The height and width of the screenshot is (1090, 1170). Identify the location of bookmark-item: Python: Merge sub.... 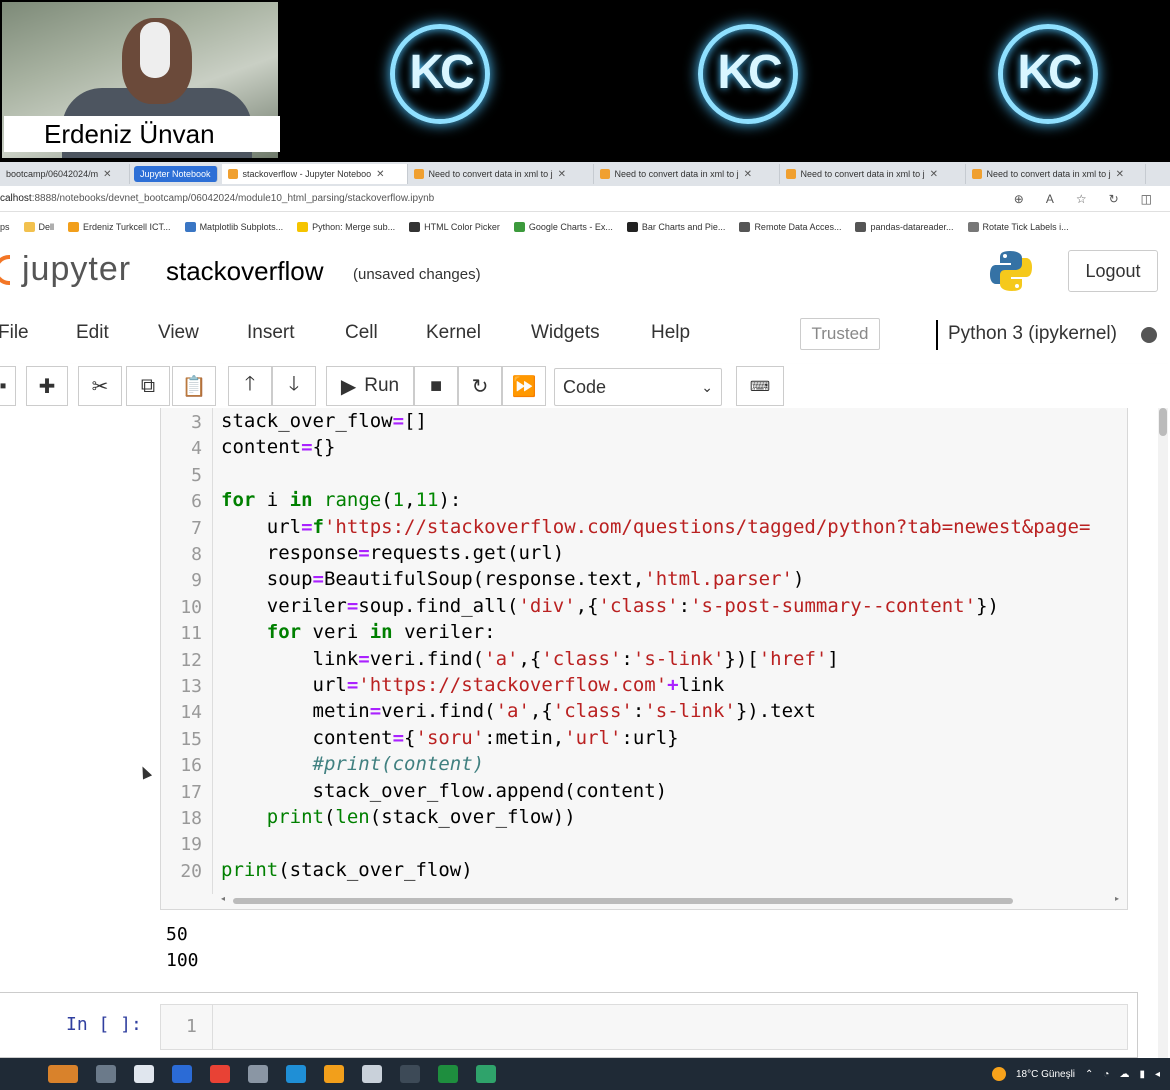
(346, 227).